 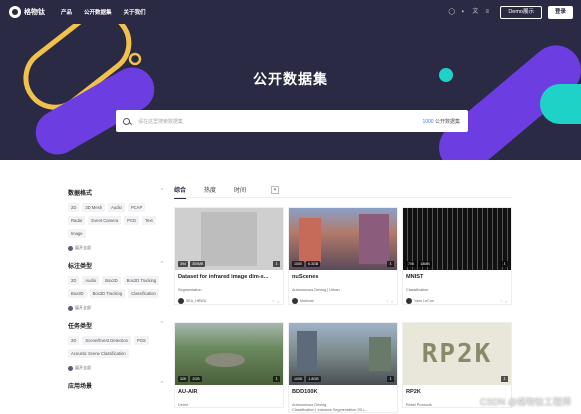 What do you see at coordinates (80, 327) in the screenshot?
I see `filter-title: 任务类型` at bounding box center [80, 327].